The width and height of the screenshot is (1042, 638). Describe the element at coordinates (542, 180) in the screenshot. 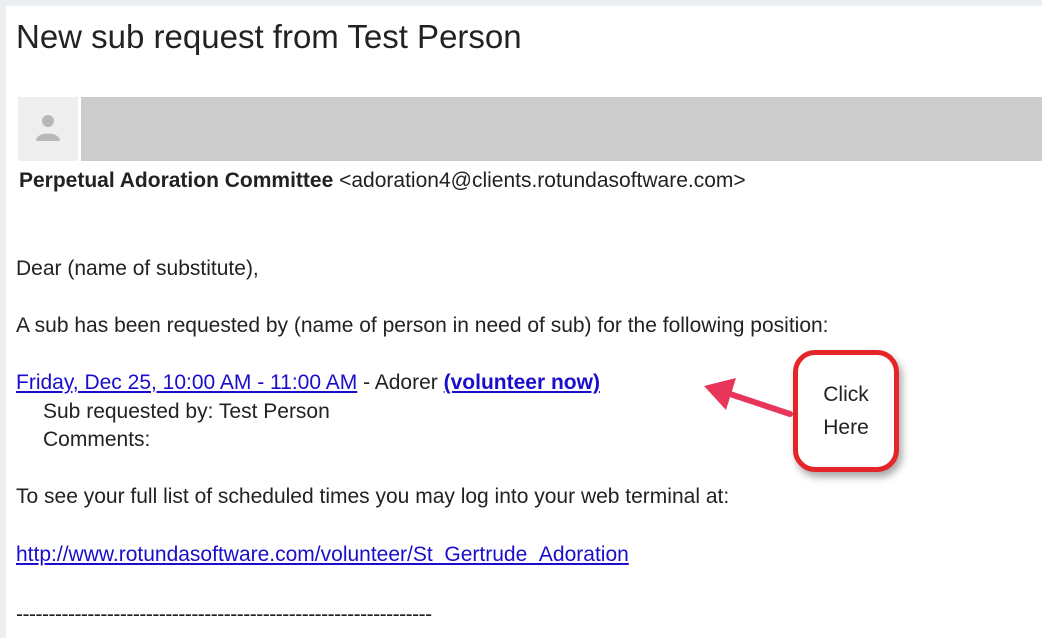

I see `sender-email: <adoration4@clients.rotundasoftware.com>` at that location.